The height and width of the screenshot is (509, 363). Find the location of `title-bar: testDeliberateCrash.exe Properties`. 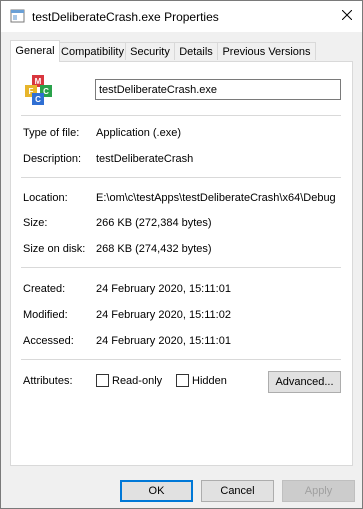

title-bar: testDeliberateCrash.exe Properties is located at coordinates (181, 16).